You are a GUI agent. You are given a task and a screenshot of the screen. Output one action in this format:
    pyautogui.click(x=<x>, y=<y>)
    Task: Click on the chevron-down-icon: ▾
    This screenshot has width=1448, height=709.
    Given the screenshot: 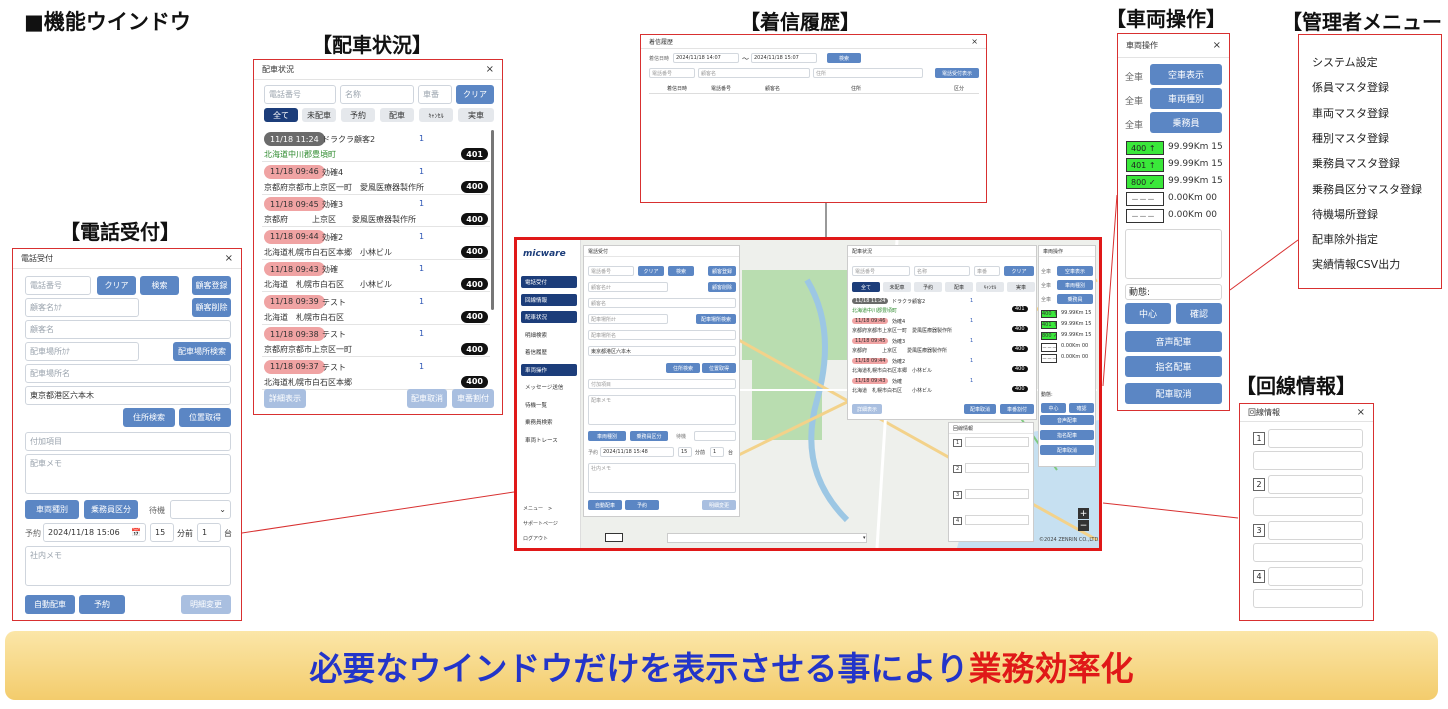 What is the action you would take?
    pyautogui.click(x=864, y=538)
    